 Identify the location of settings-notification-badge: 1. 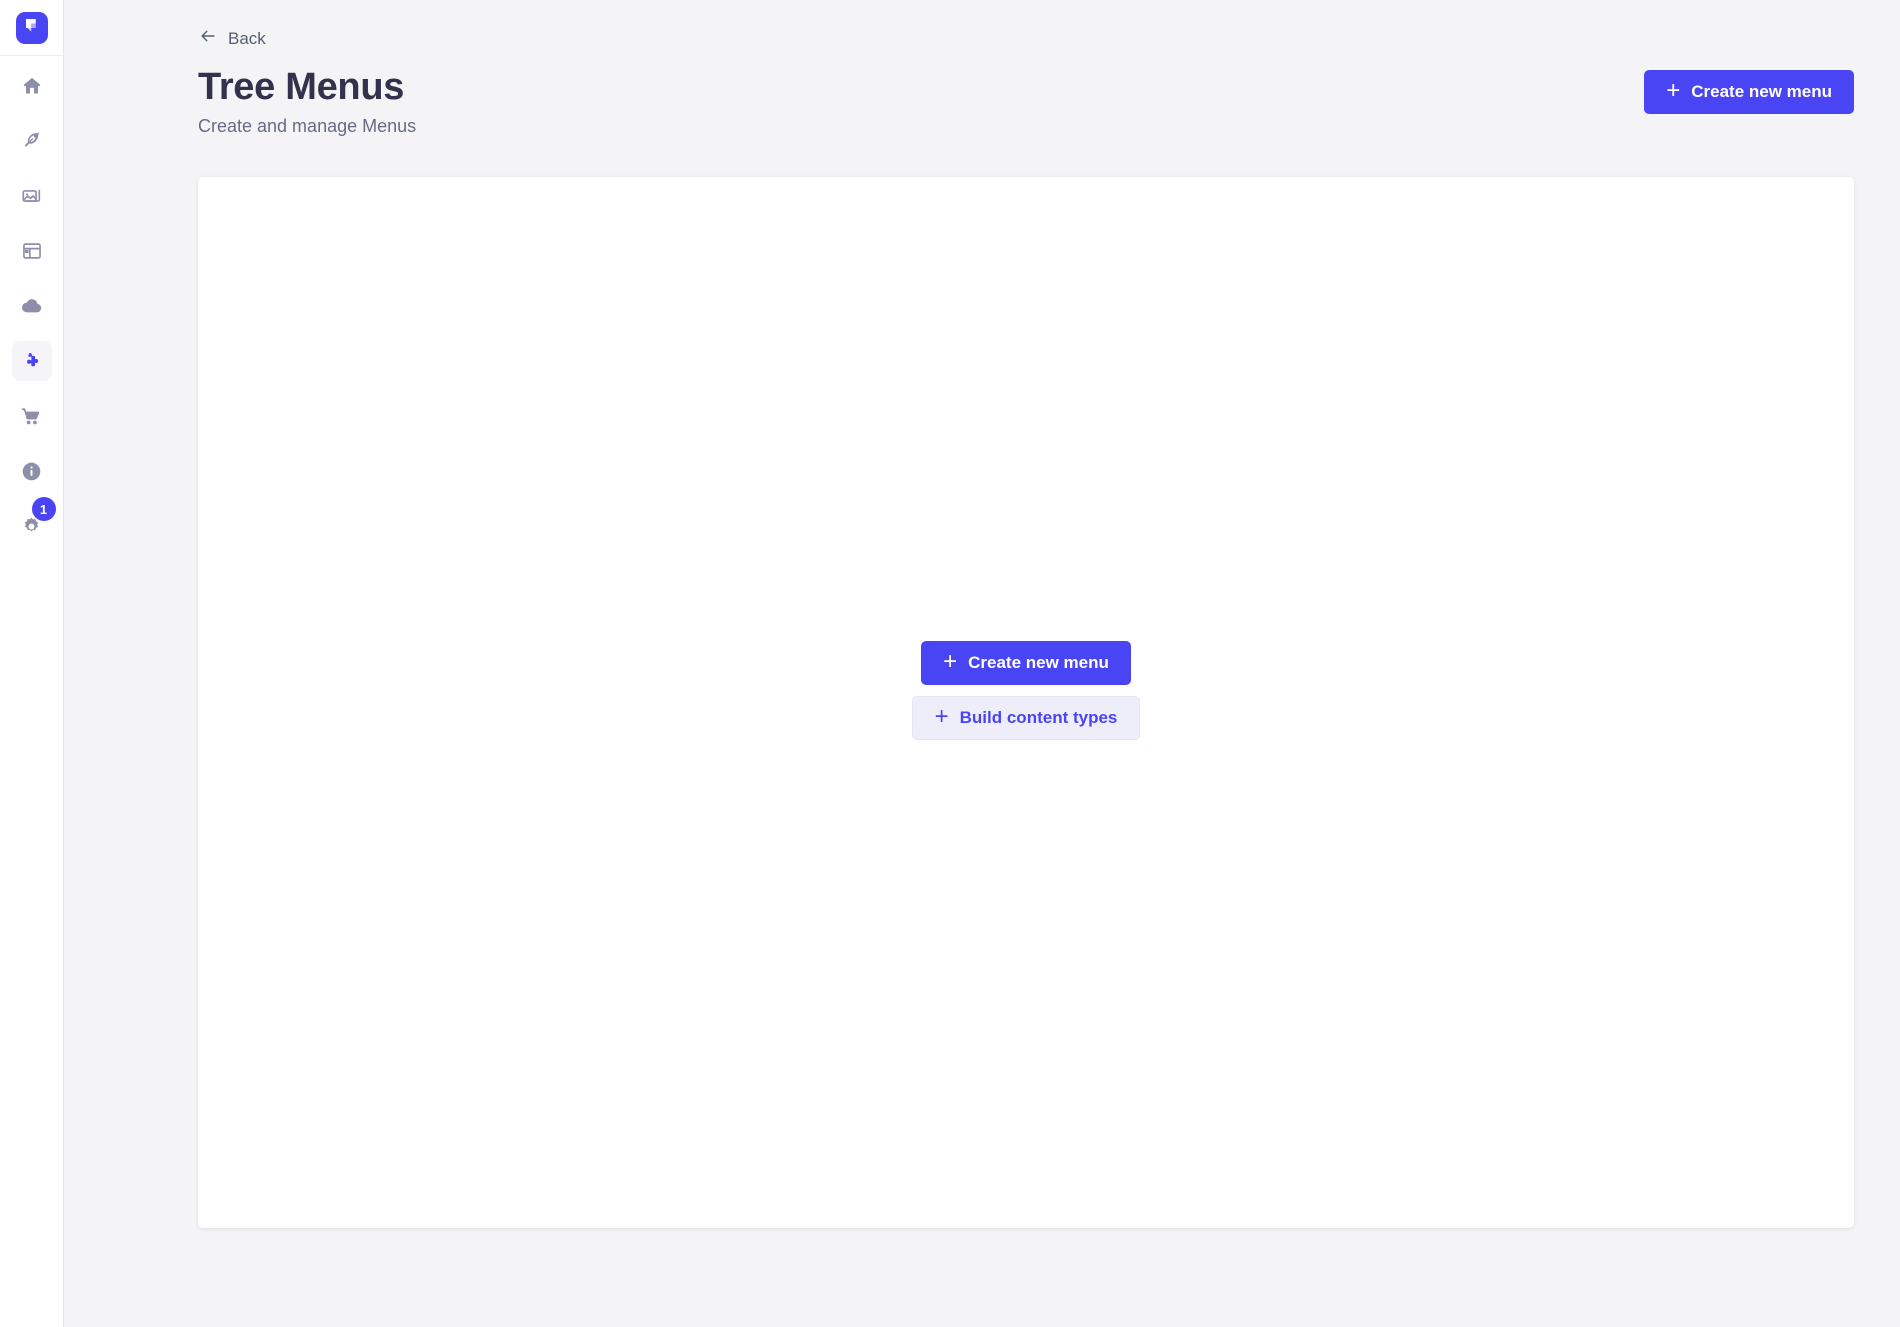
(43, 509).